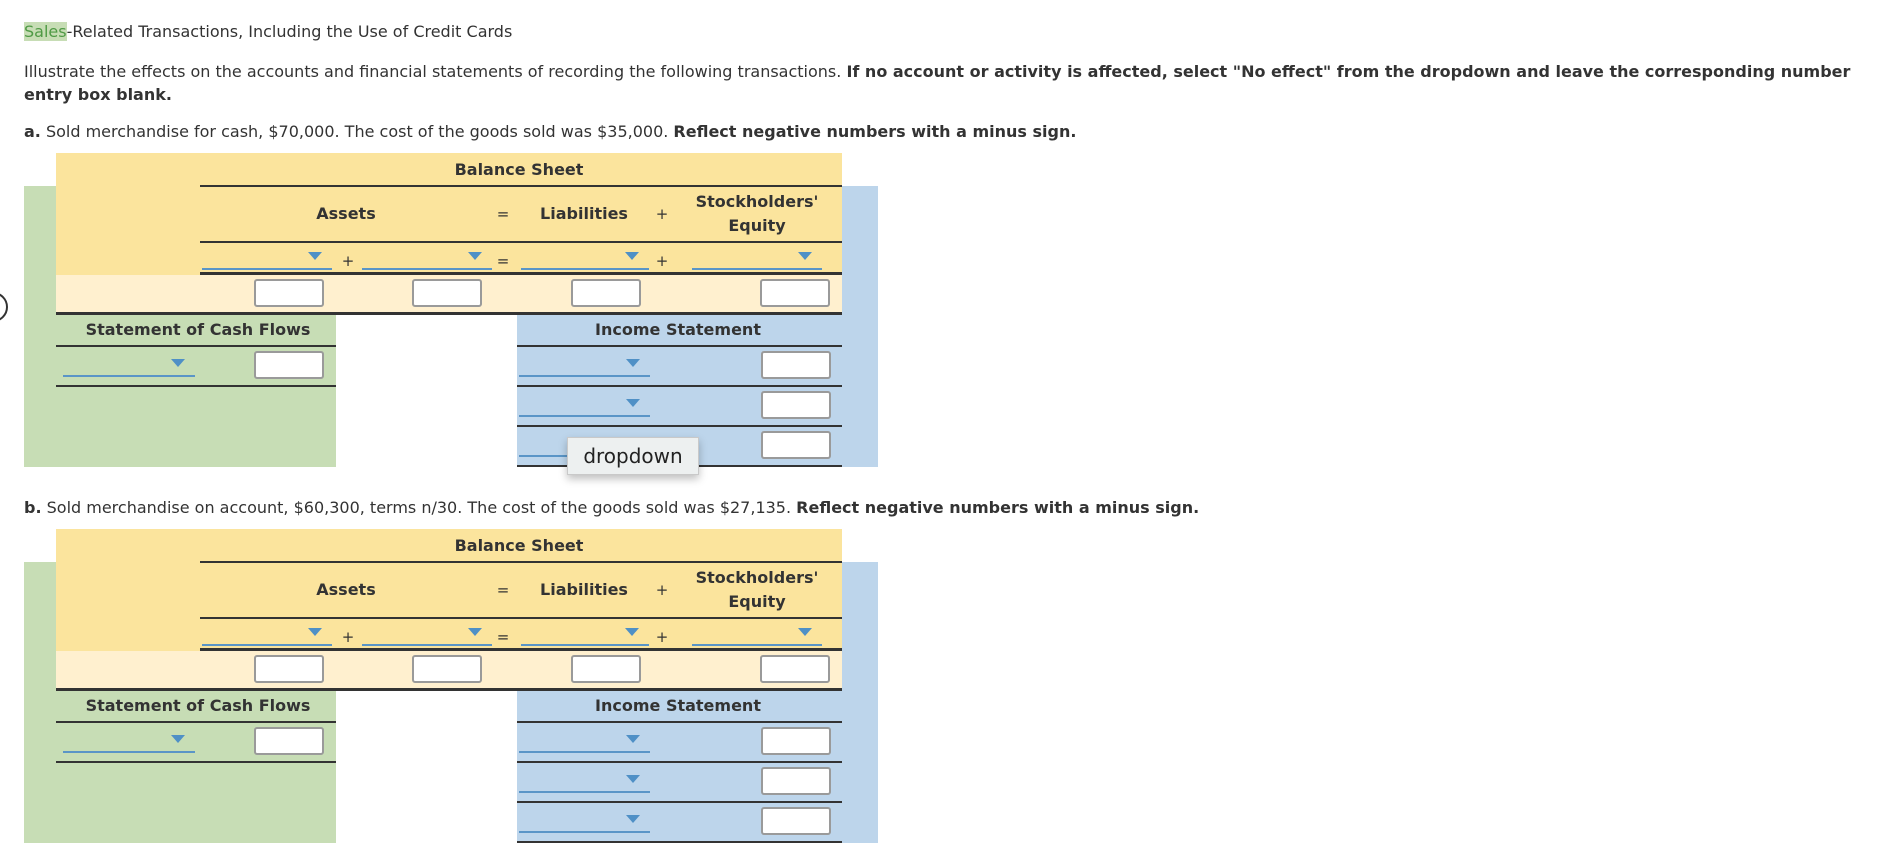 The image size is (1904, 866). I want to click on question-letter: b., so click(33, 507).